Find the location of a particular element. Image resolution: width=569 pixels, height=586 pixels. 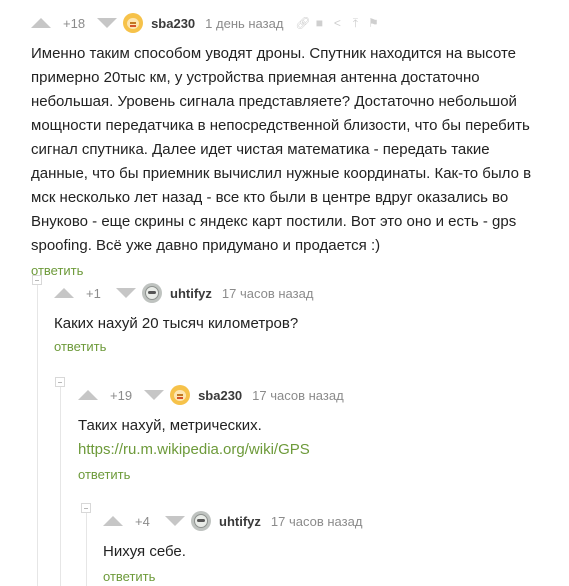

comment-rating: +1 is located at coordinates (93, 293).